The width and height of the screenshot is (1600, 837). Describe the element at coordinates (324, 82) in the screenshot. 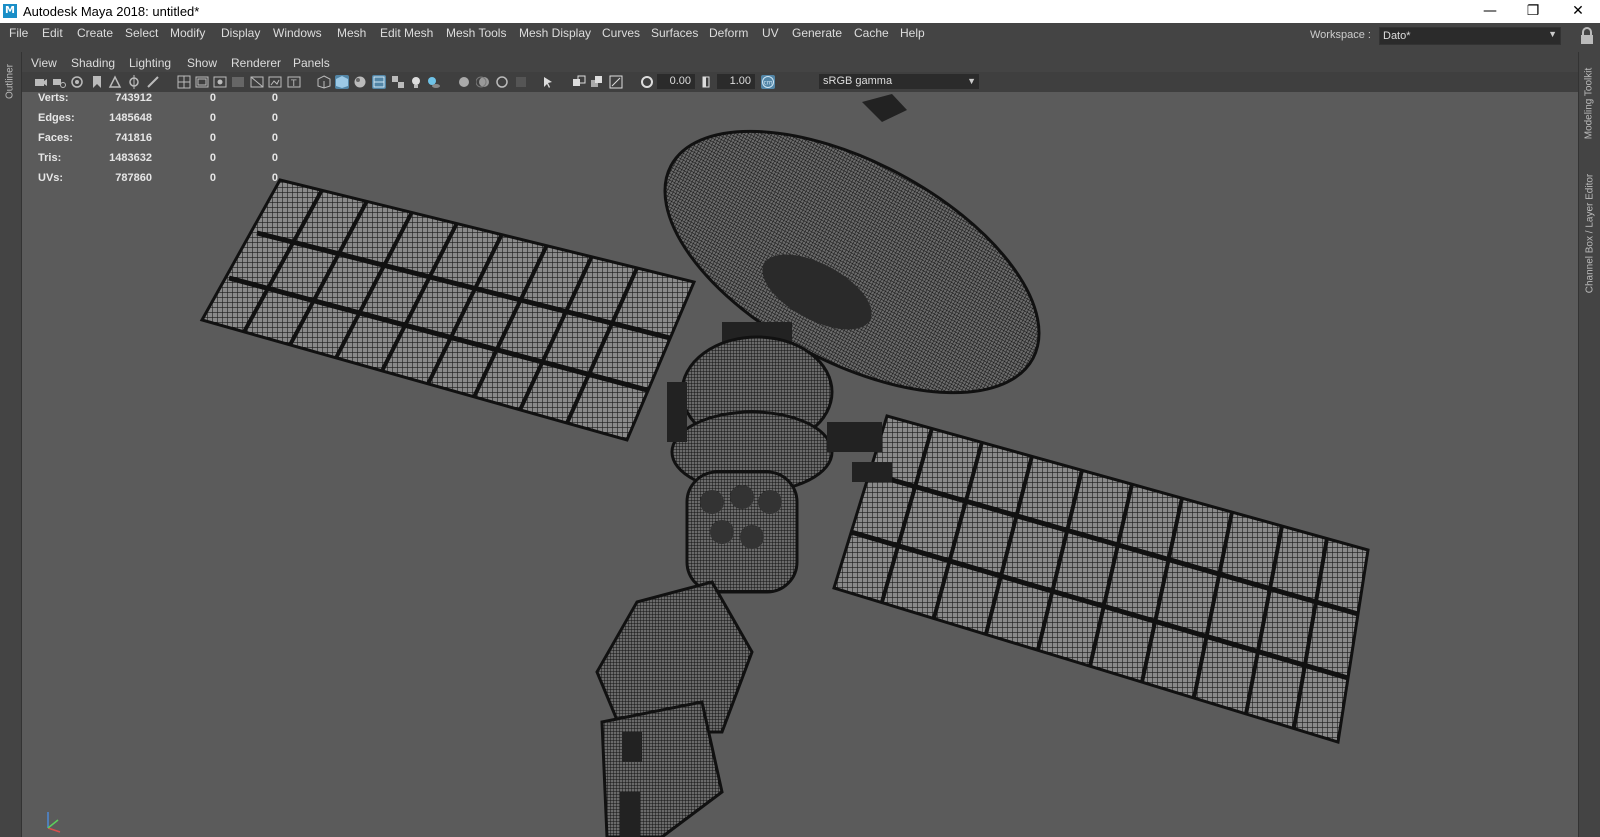

I see `wireframe-icon` at that location.